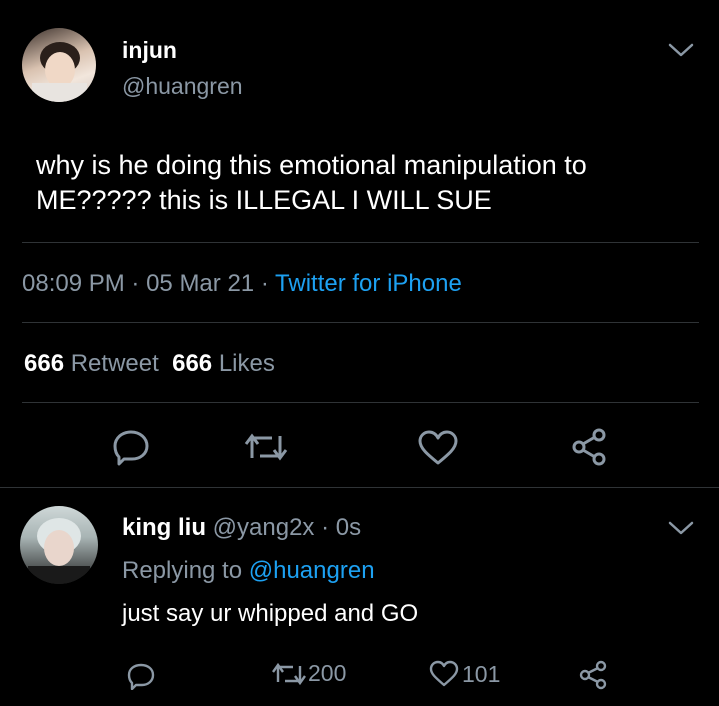 This screenshot has height=706, width=719. Describe the element at coordinates (248, 571) in the screenshot. I see `replying-to: Replying to @huangren` at that location.